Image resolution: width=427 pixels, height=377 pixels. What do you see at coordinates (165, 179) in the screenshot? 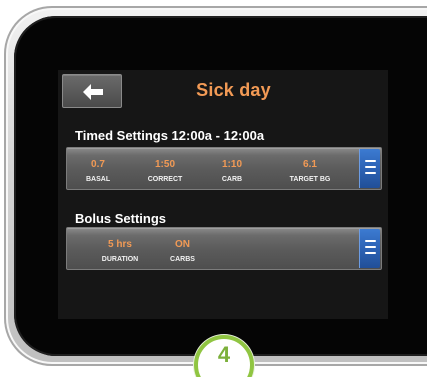
I see `correct-label: CORRECT` at bounding box center [165, 179].